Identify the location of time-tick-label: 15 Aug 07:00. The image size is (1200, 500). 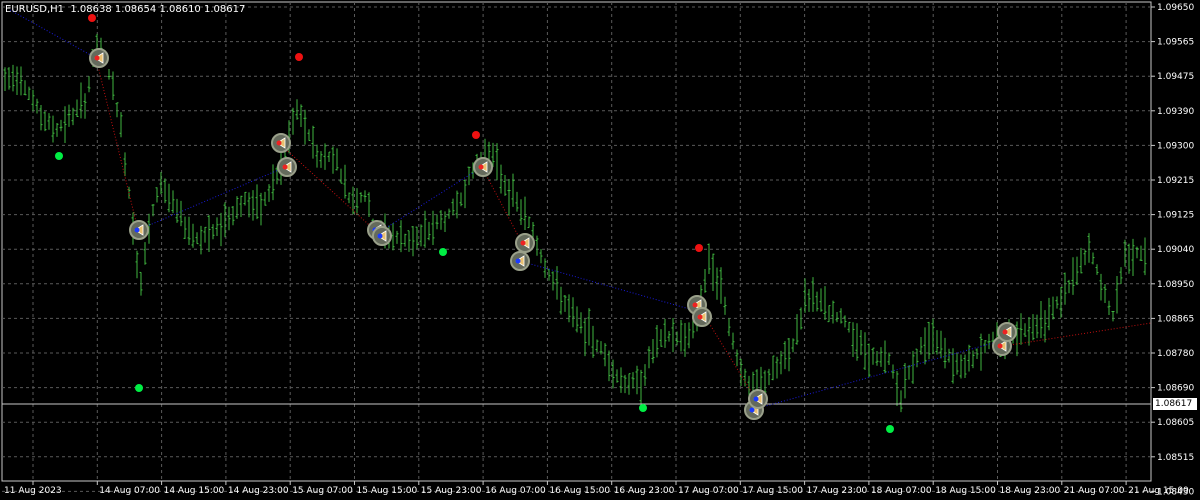
(322, 491).